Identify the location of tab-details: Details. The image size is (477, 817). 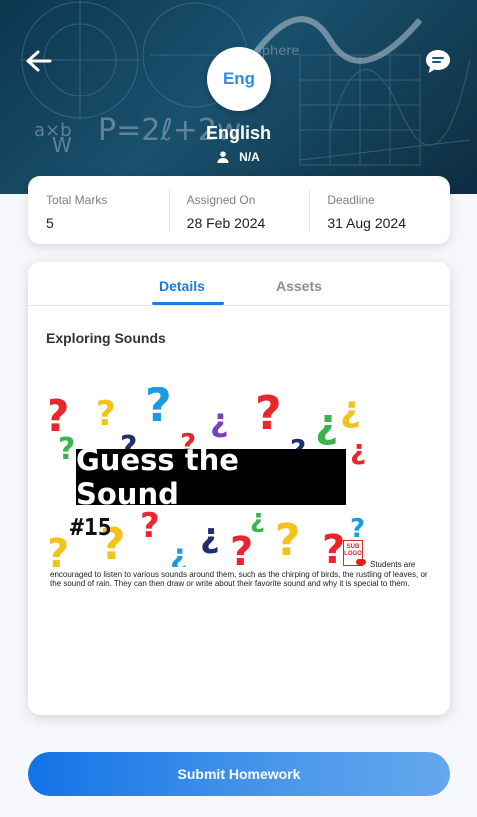
(182, 286).